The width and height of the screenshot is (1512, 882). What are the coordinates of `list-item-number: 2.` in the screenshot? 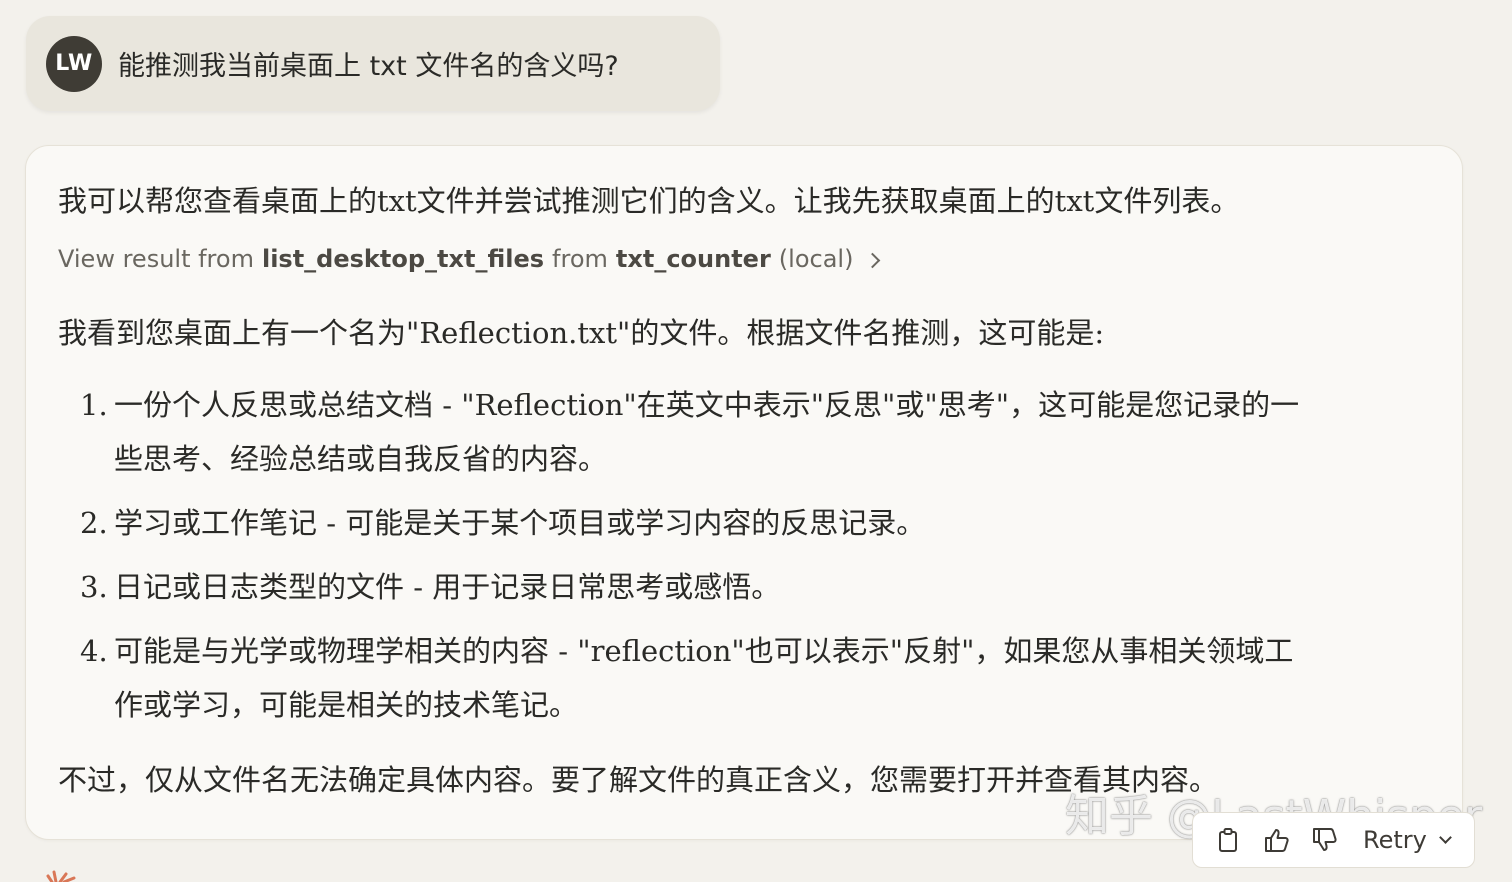 It's located at (94, 523).